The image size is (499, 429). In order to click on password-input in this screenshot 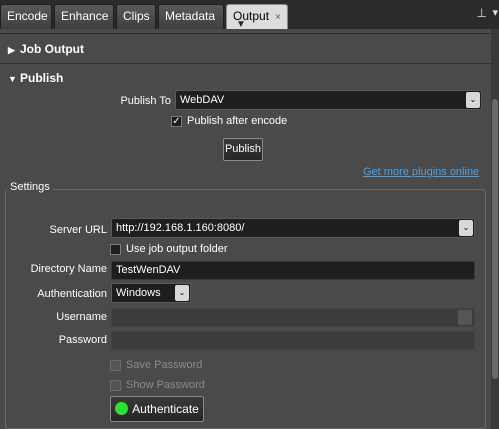, I will do `click(293, 340)`.